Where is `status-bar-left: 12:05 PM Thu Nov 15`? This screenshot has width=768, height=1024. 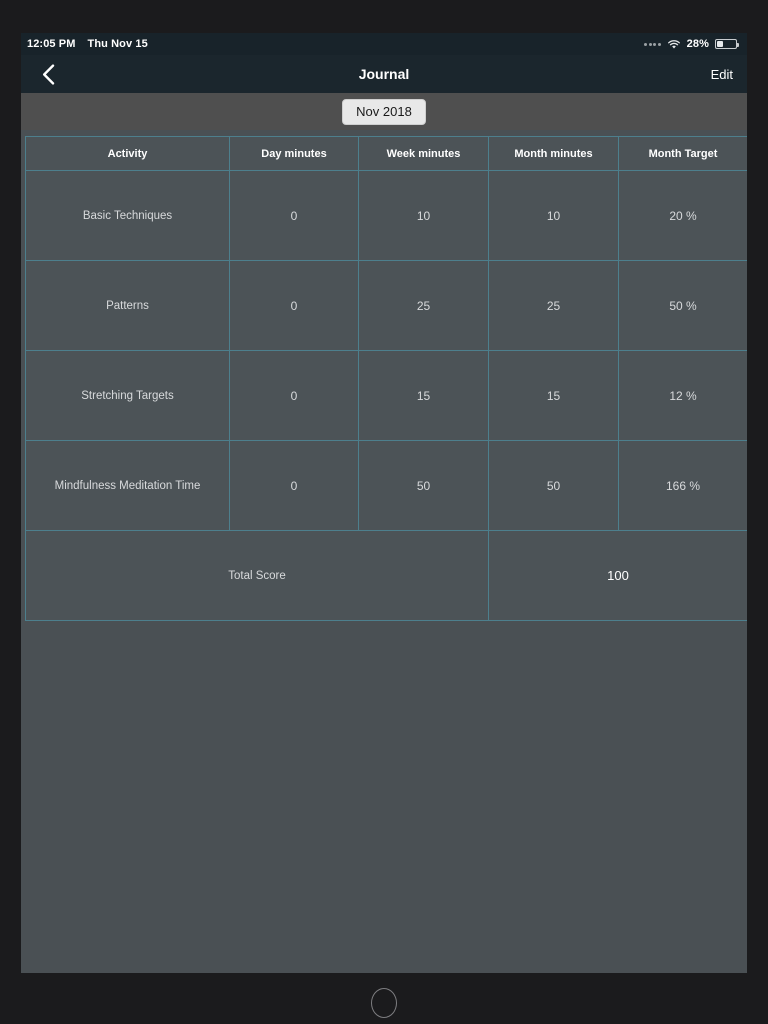
status-bar-left: 12:05 PM Thu Nov 15 is located at coordinates (87, 44).